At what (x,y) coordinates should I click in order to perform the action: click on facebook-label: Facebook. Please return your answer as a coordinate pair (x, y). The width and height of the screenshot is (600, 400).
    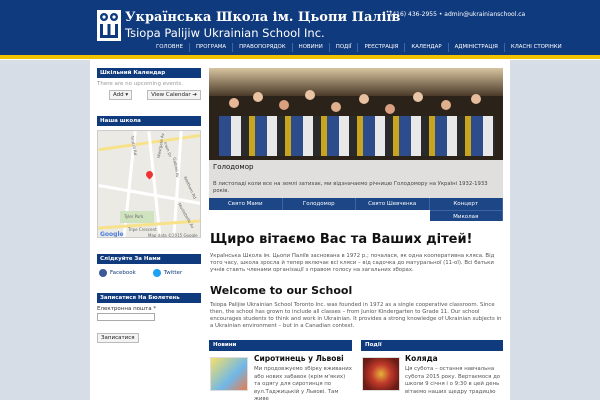
    Looking at the image, I should click on (123, 273).